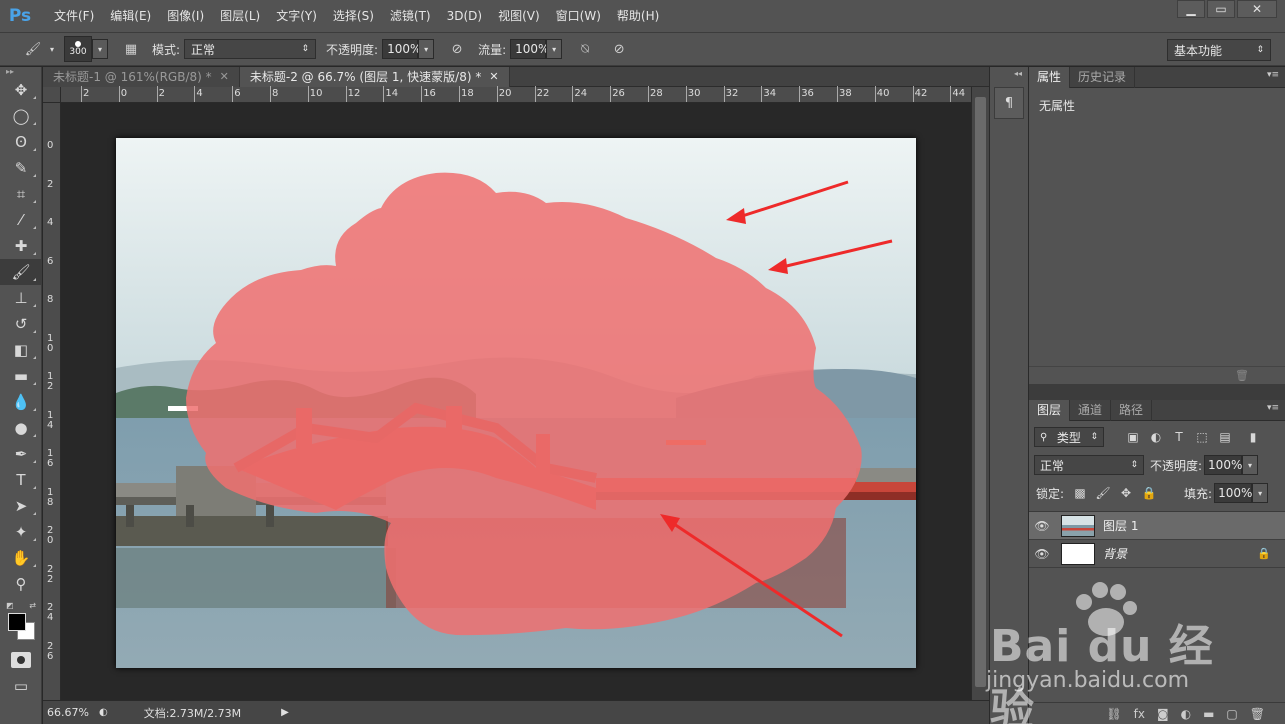 The image size is (1285, 724). I want to click on menu-image: 图像(I), so click(185, 16).